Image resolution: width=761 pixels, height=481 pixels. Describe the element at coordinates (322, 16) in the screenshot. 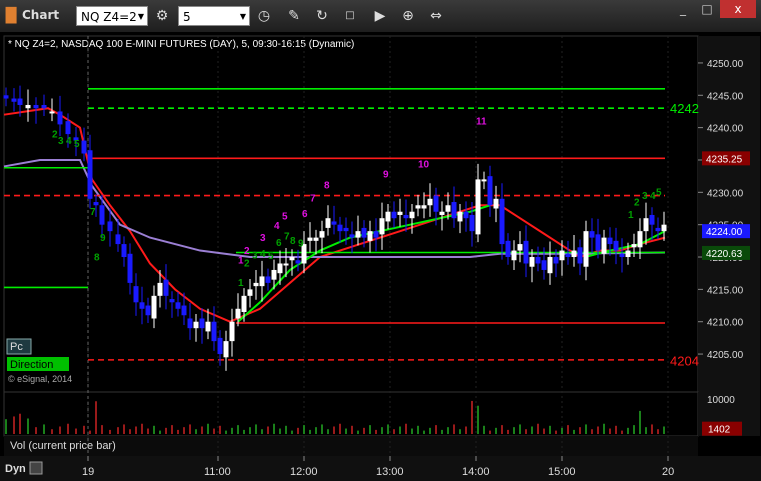

I see `refresh-icon: ↻` at that location.